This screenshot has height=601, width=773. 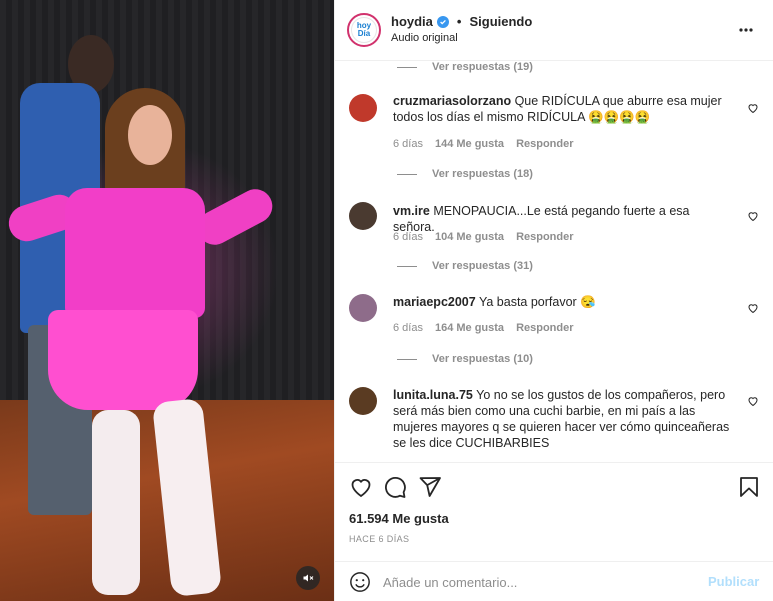 What do you see at coordinates (733, 581) in the screenshot?
I see `publish-button: Publicar` at bounding box center [733, 581].